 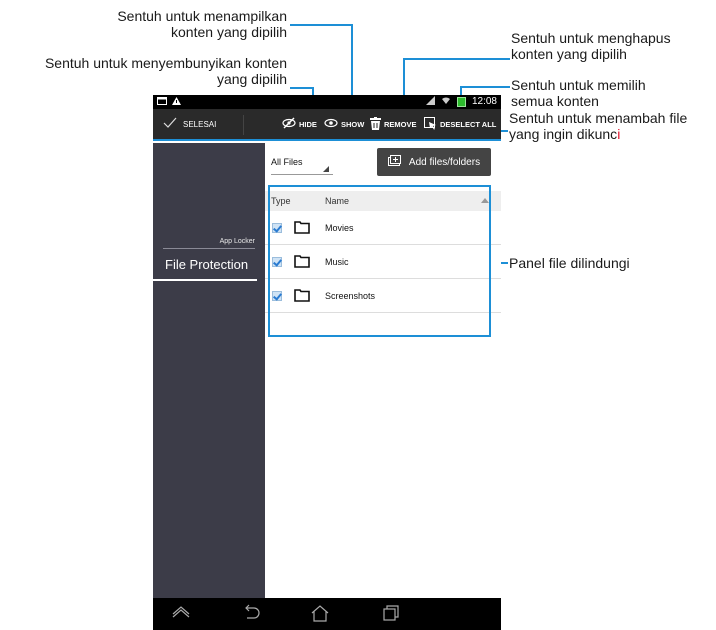 What do you see at coordinates (565, 134) in the screenshot?
I see `callout-add-line2: yang ingin dikunci` at bounding box center [565, 134].